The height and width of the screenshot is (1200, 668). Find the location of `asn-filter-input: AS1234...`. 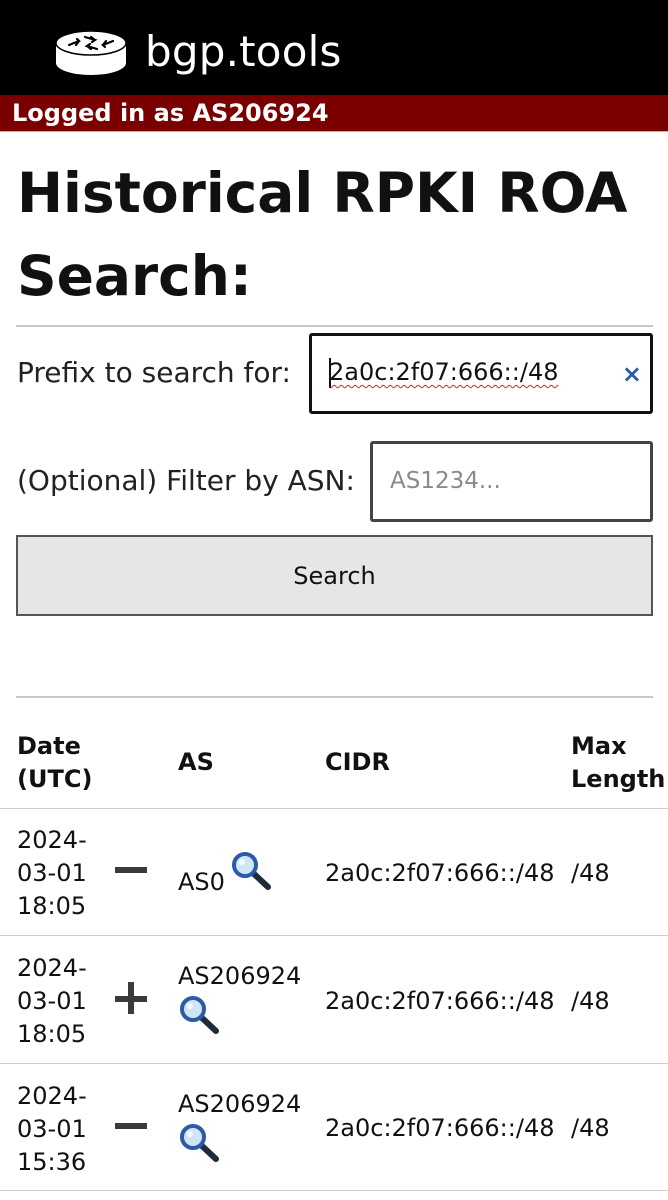

asn-filter-input: AS1234... is located at coordinates (511, 481).